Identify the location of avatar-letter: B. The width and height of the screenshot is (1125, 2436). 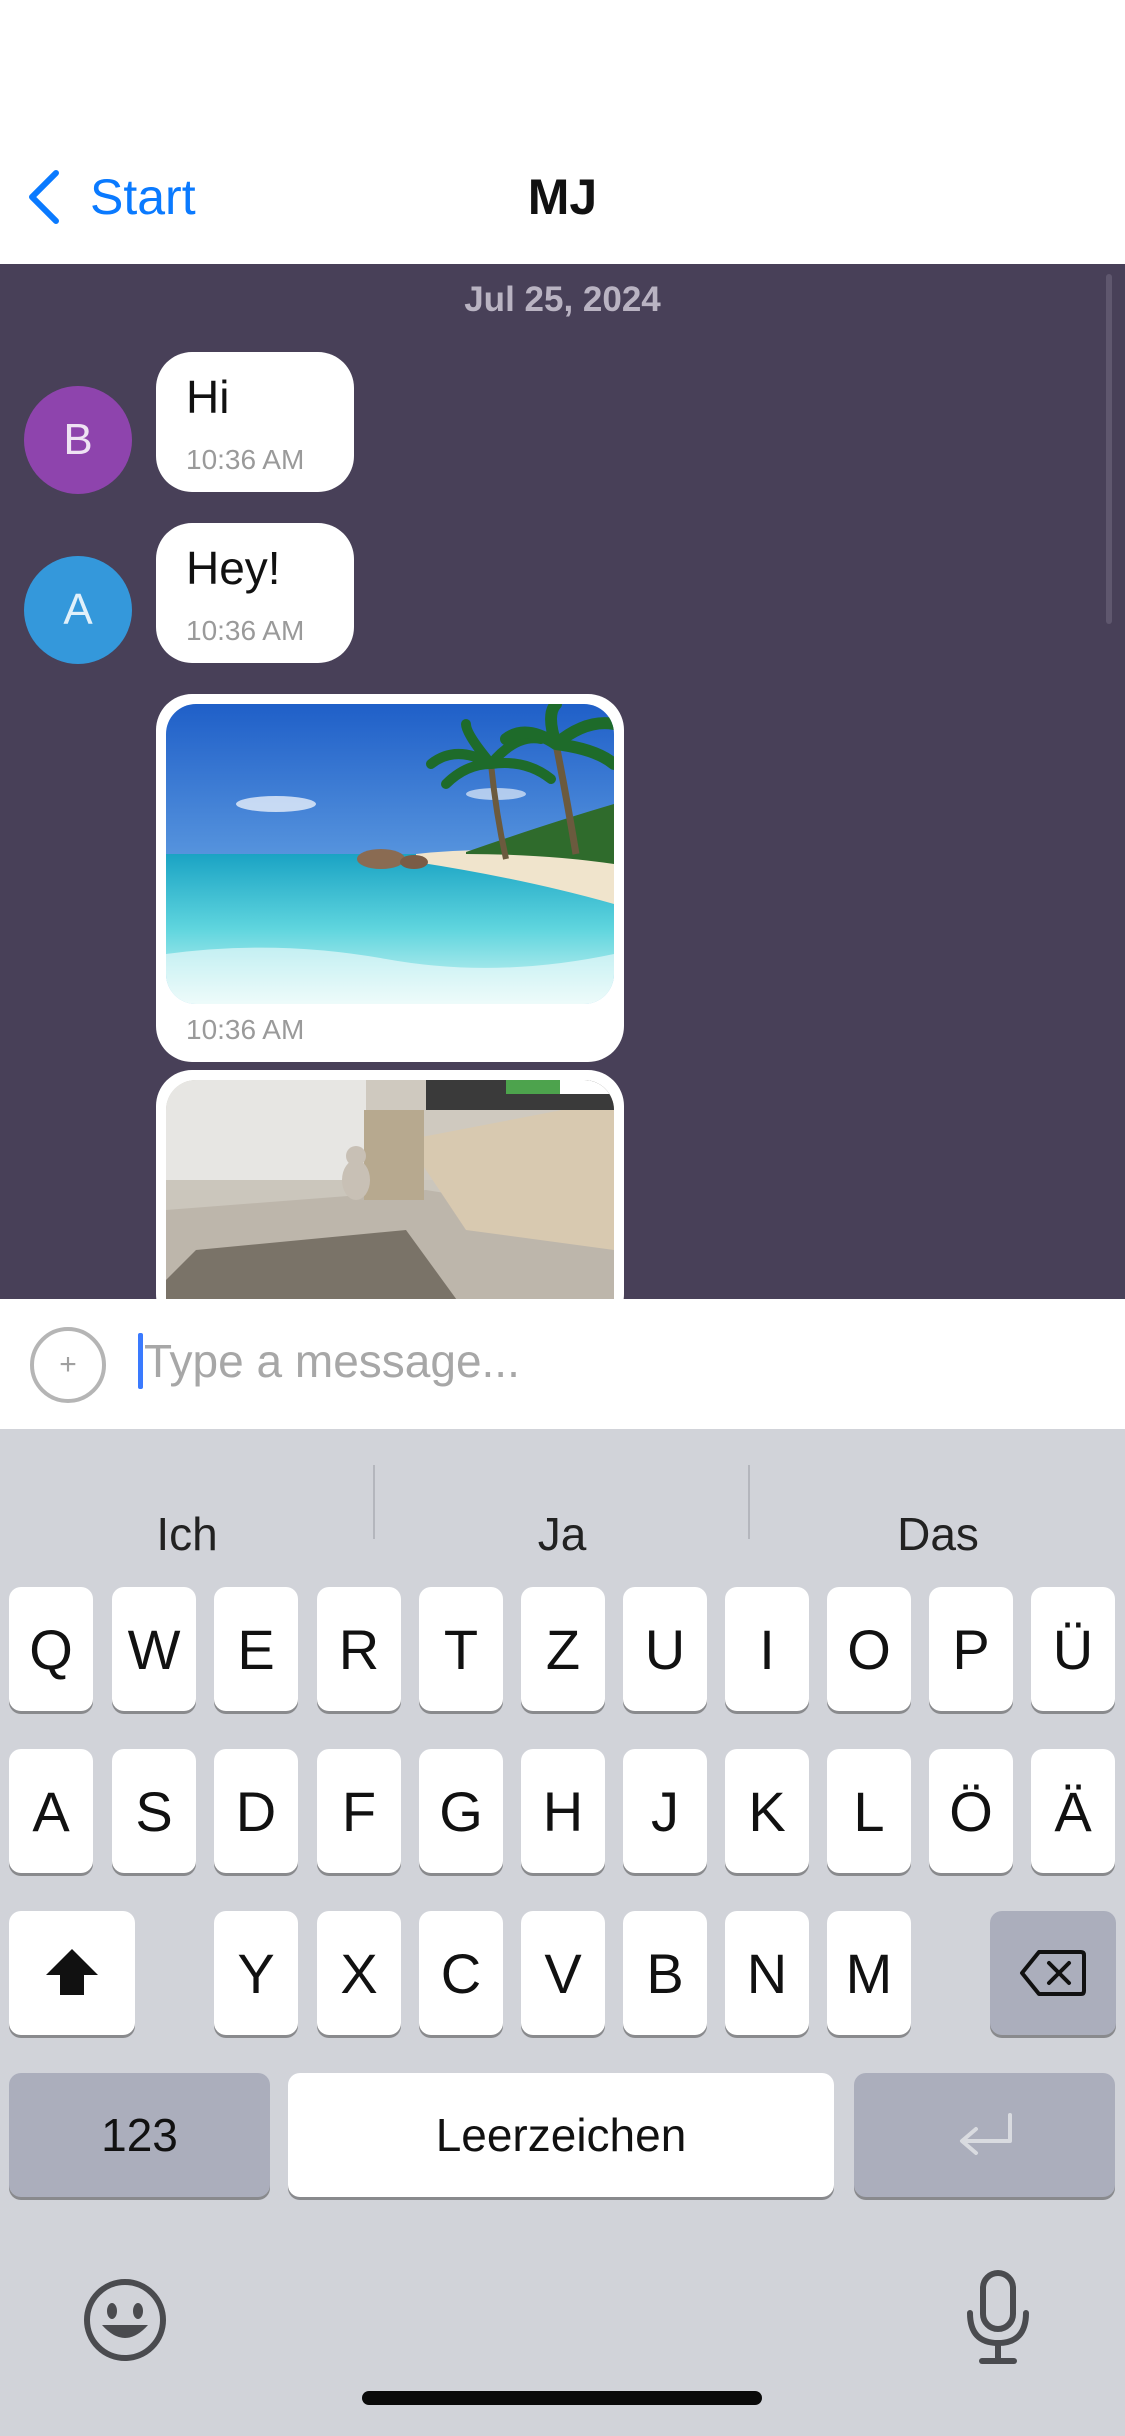
(78, 439).